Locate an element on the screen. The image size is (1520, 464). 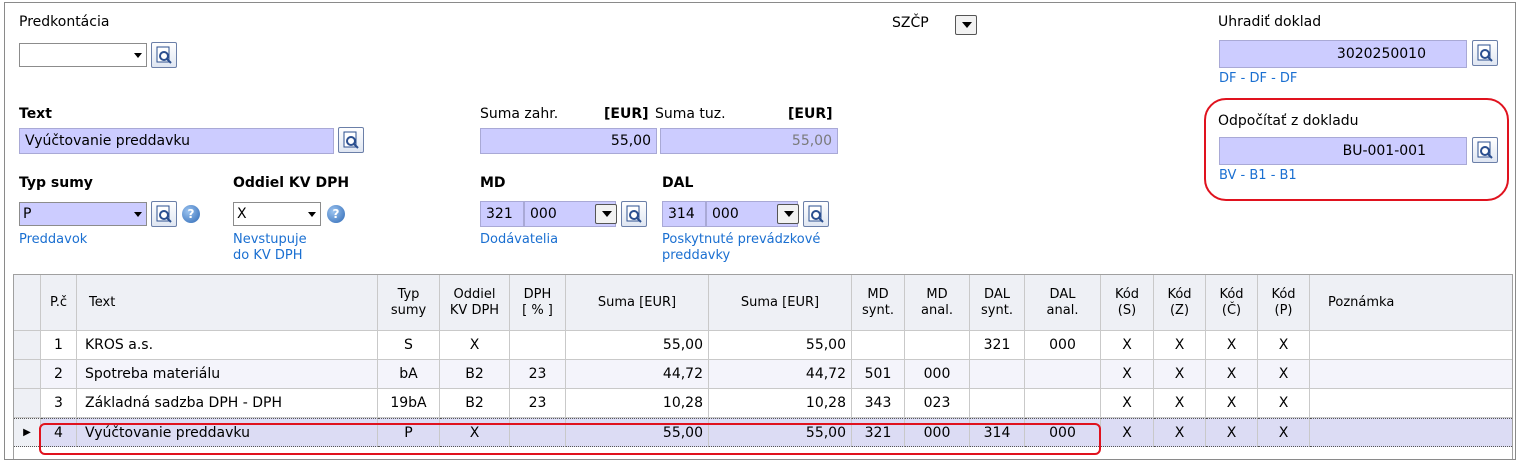
typ-sumy-link: Preddavok is located at coordinates (53, 239).